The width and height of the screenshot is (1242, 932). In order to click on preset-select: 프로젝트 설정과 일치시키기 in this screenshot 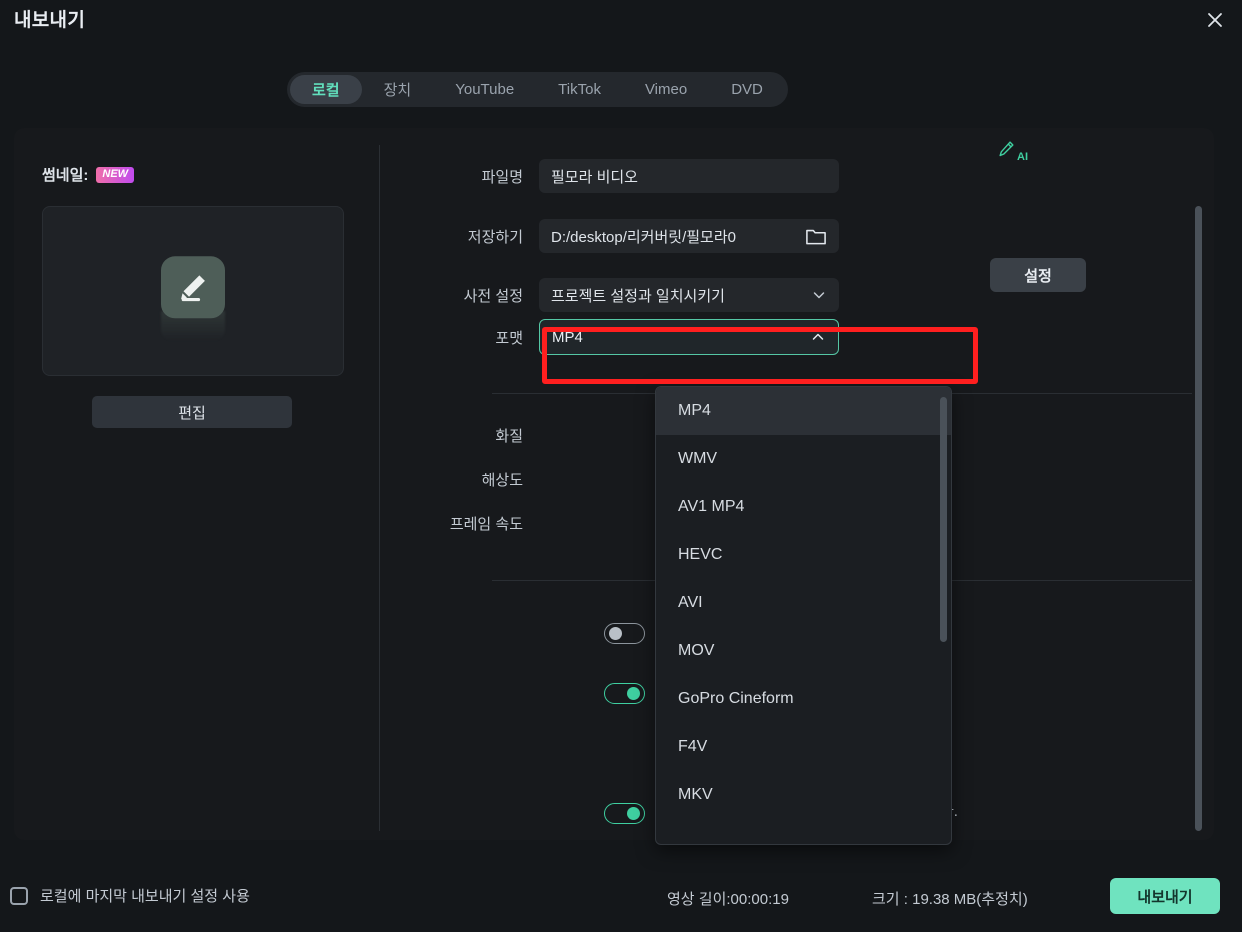, I will do `click(689, 295)`.